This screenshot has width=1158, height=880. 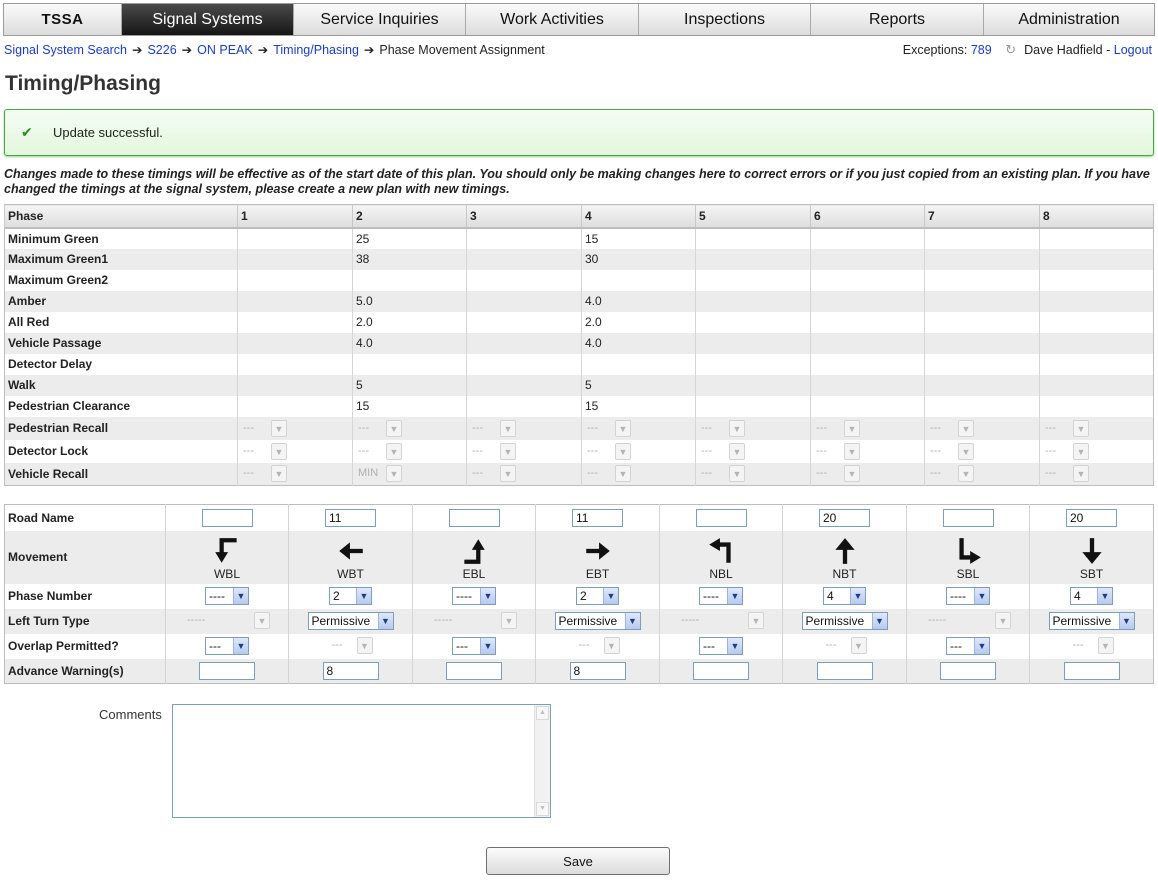 What do you see at coordinates (958, 596) in the screenshot?
I see `phase-number-select-value: ----` at bounding box center [958, 596].